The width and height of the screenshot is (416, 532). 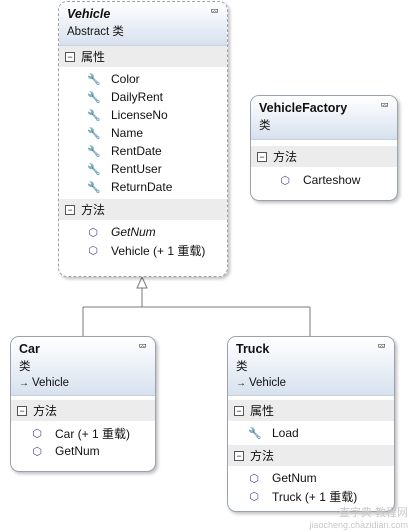 I want to click on member-item: ⬡ Vehicle (+ 1 重载), so click(x=143, y=250).